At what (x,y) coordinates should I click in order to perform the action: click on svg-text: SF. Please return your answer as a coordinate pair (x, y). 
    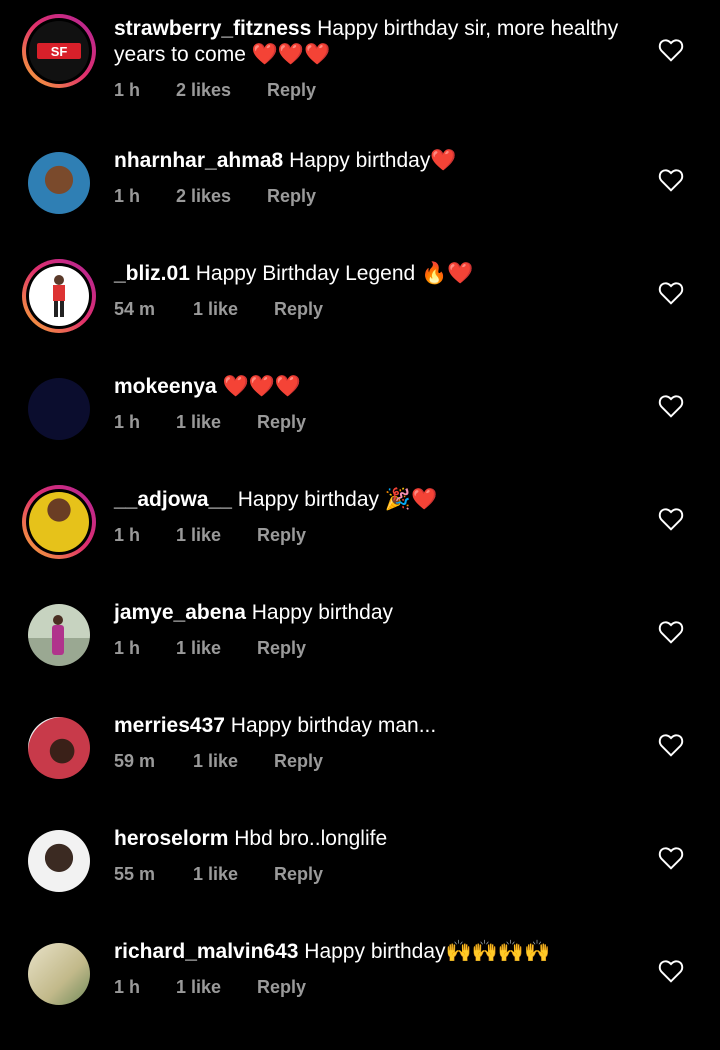
    Looking at the image, I should click on (59, 51).